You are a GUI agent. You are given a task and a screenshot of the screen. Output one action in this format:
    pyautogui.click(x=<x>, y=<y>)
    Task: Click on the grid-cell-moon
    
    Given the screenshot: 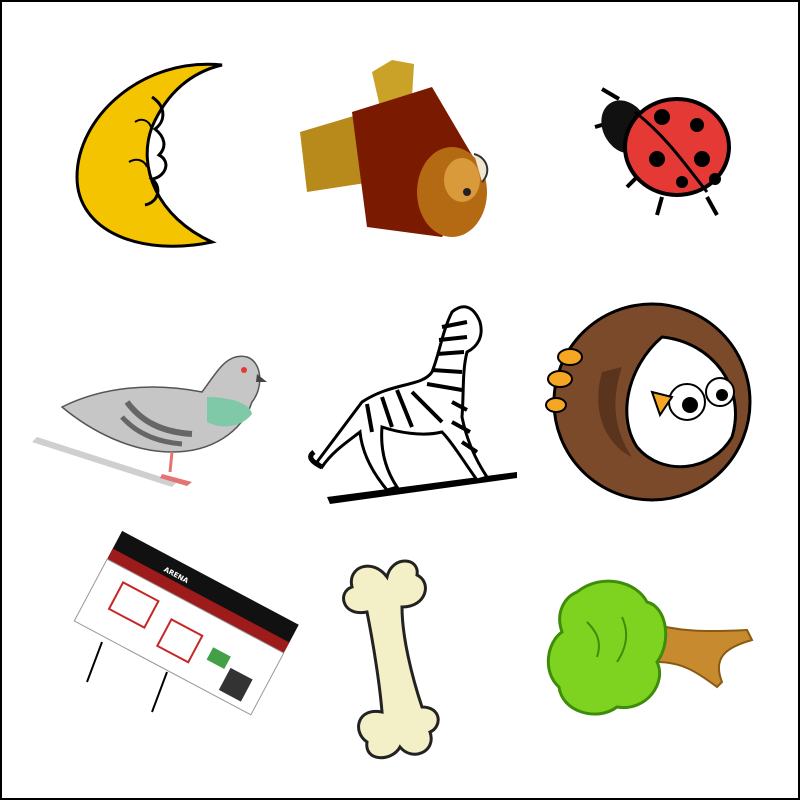 What is the action you would take?
    pyautogui.click(x=157, y=147)
    